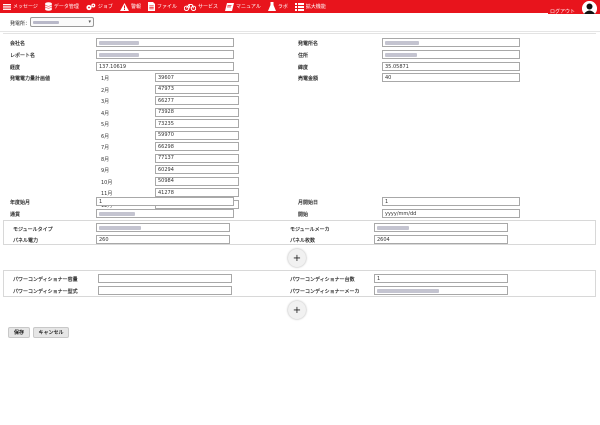 This screenshot has height=425, width=600. What do you see at coordinates (89, 22) in the screenshot?
I see `chevron-down-icon: ▾` at bounding box center [89, 22].